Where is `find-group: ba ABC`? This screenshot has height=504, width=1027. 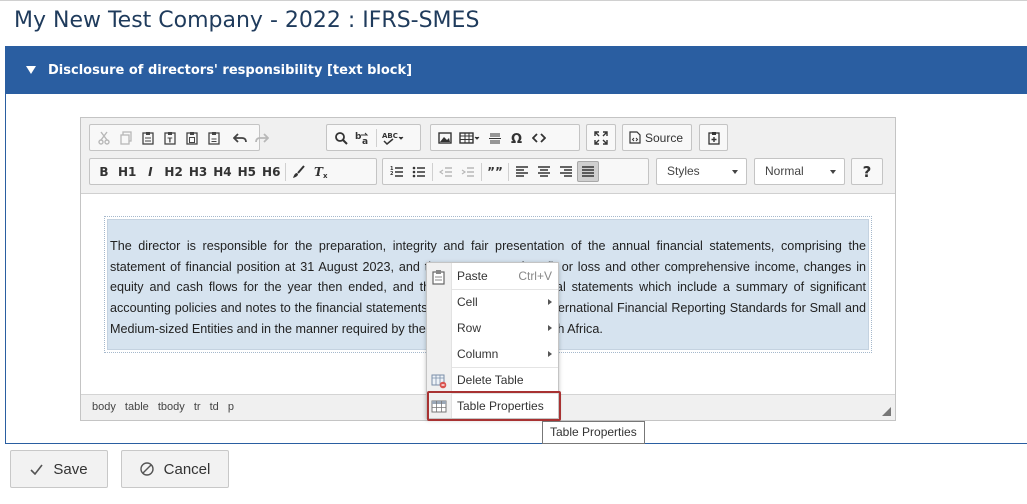
find-group: ba ABC is located at coordinates (373, 137).